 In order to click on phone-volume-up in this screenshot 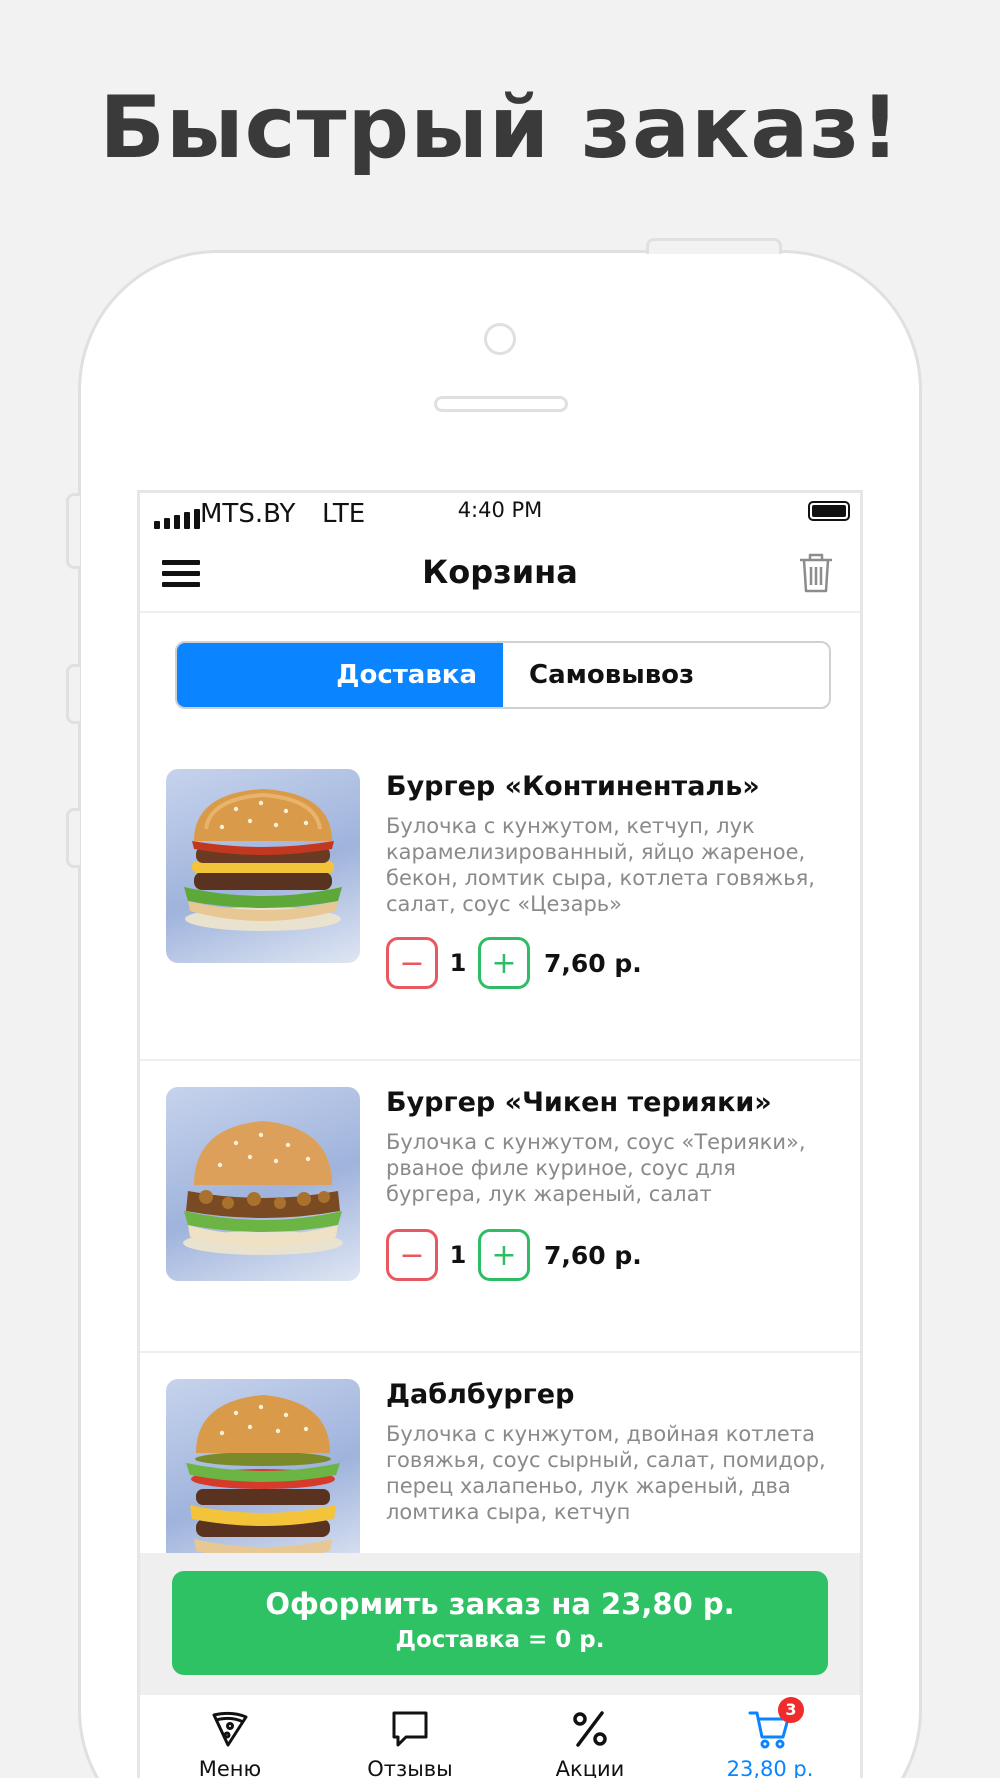, I will do `click(73, 694)`.